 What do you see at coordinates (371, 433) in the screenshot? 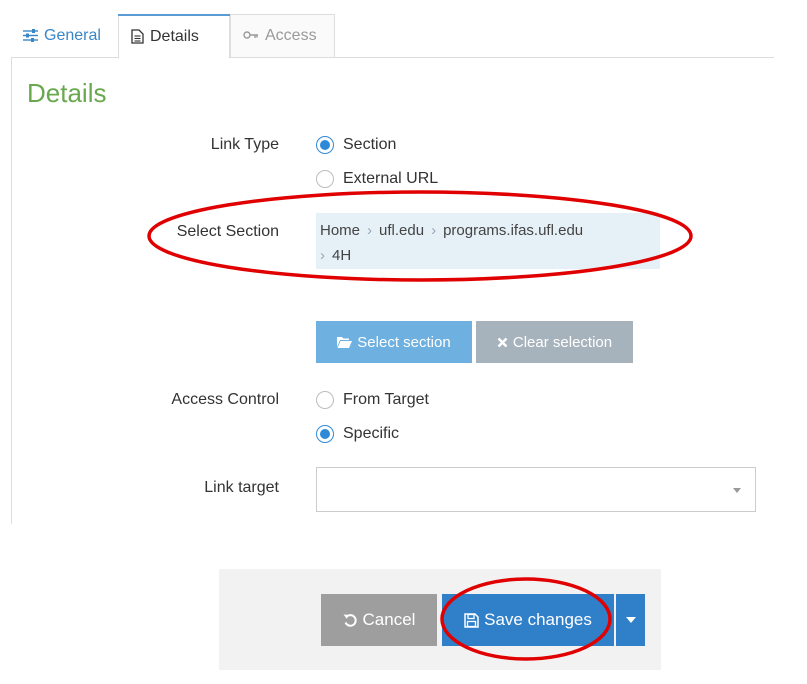
I see `radio-specific-label: Specific` at bounding box center [371, 433].